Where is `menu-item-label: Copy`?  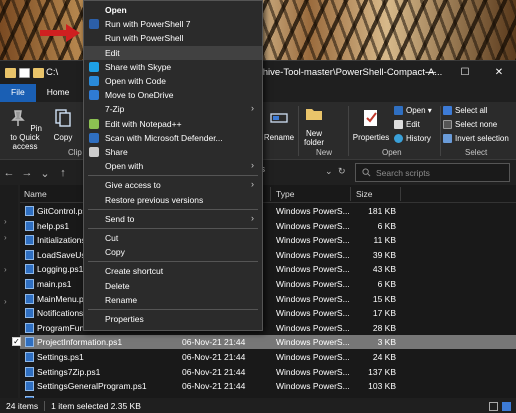 menu-item-label: Copy is located at coordinates (115, 252).